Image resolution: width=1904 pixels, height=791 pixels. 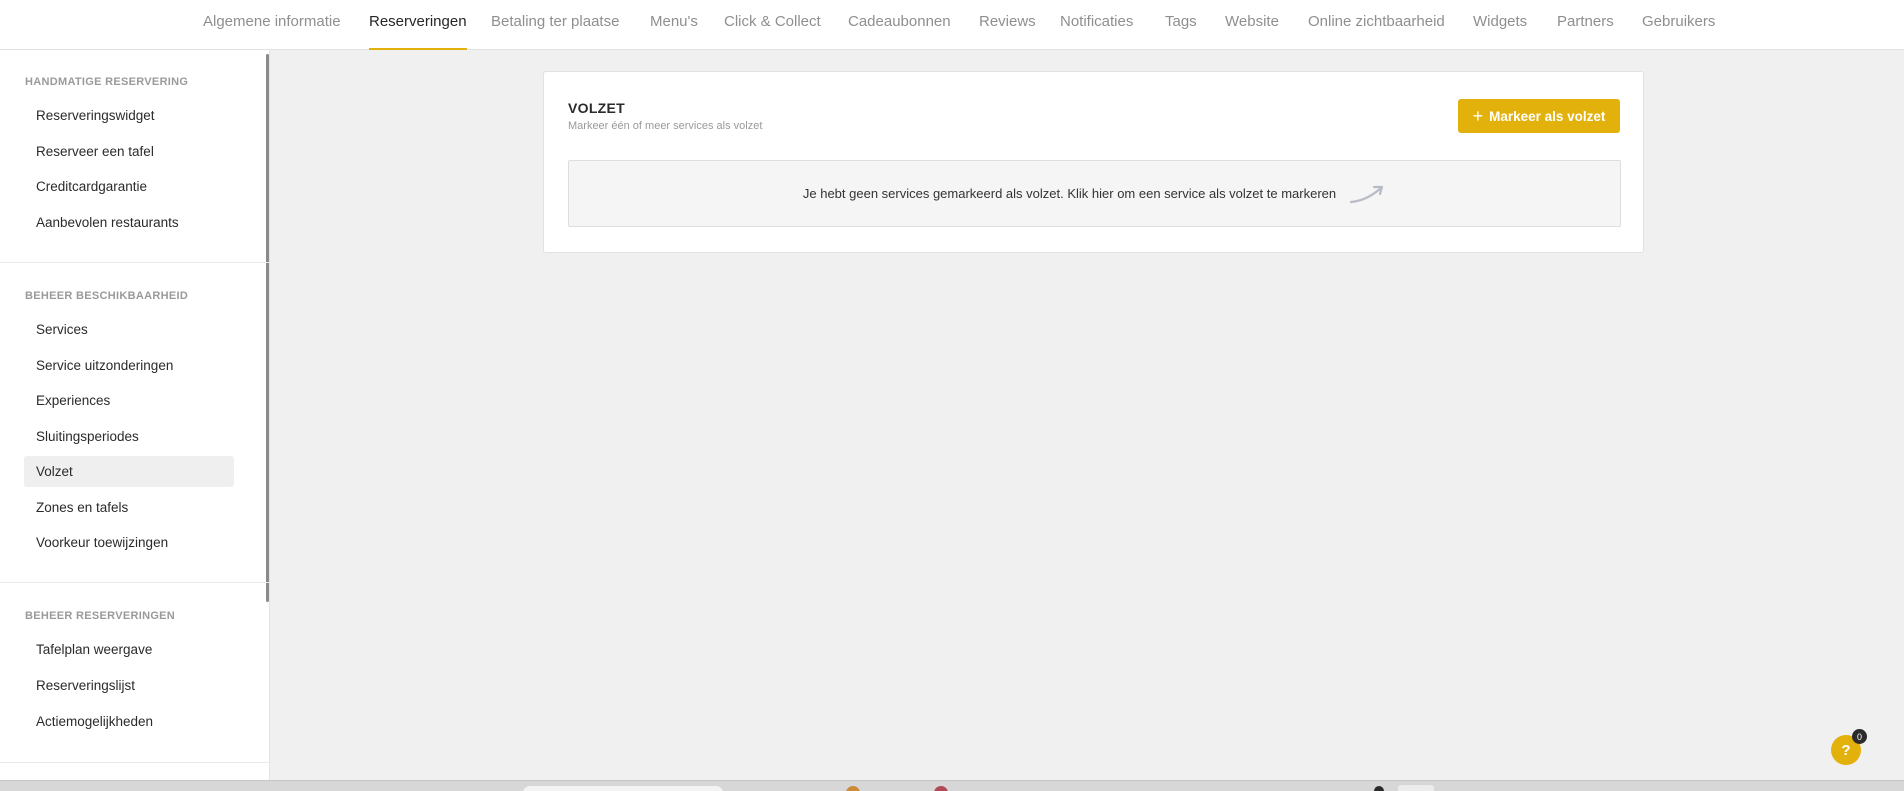 What do you see at coordinates (129, 507) in the screenshot?
I see `sidebar-item-zones-en-tafels: Zones en tafels` at bounding box center [129, 507].